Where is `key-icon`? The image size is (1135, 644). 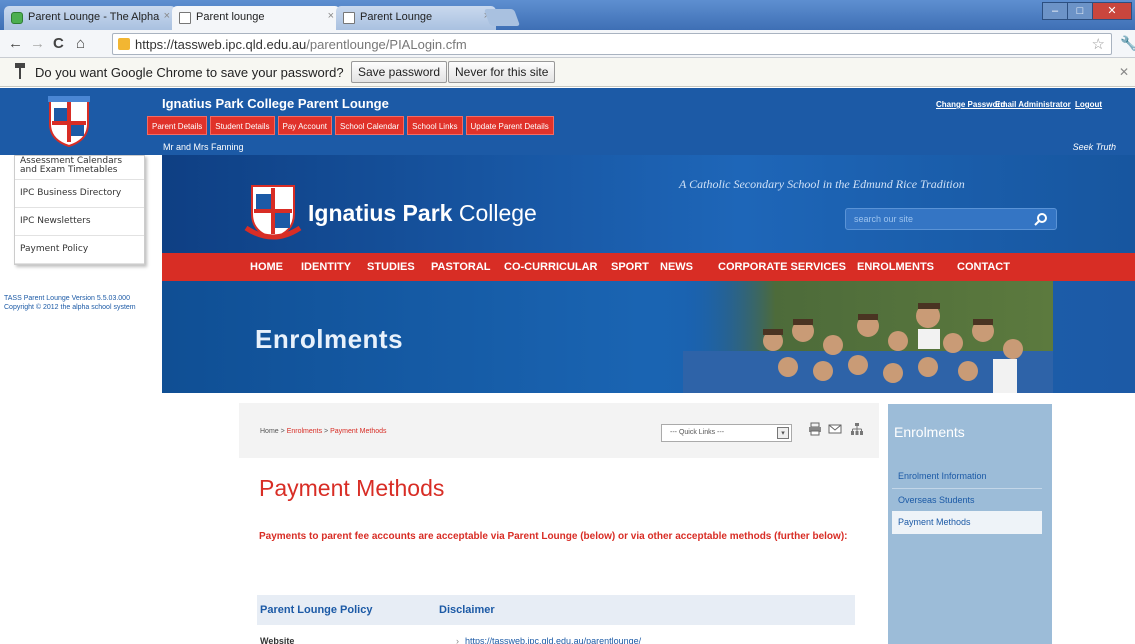 key-icon is located at coordinates (20, 71).